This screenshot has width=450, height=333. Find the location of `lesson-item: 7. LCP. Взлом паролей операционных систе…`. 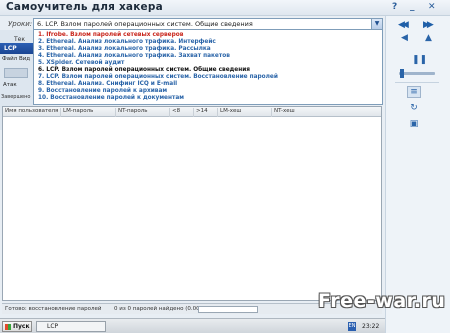

lesson-item: 7. LCP. Взлом паролей операционных систе… is located at coordinates (158, 77).